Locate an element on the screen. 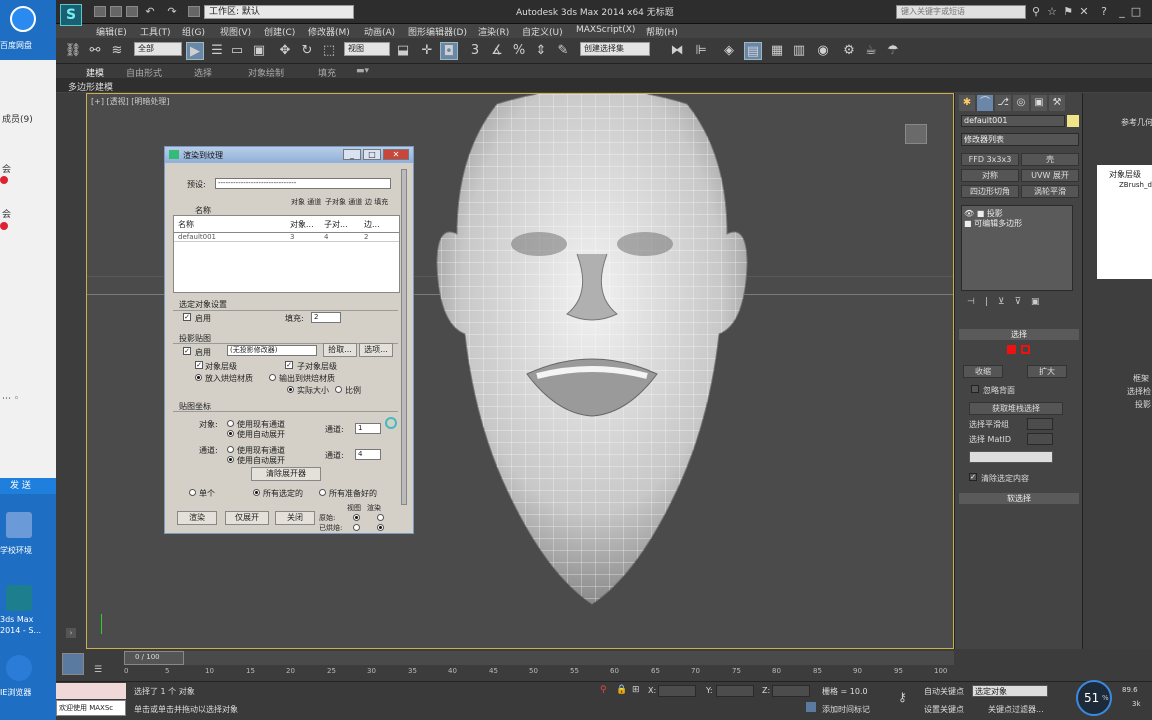  menu-customize: 自定义(U) is located at coordinates (542, 31).